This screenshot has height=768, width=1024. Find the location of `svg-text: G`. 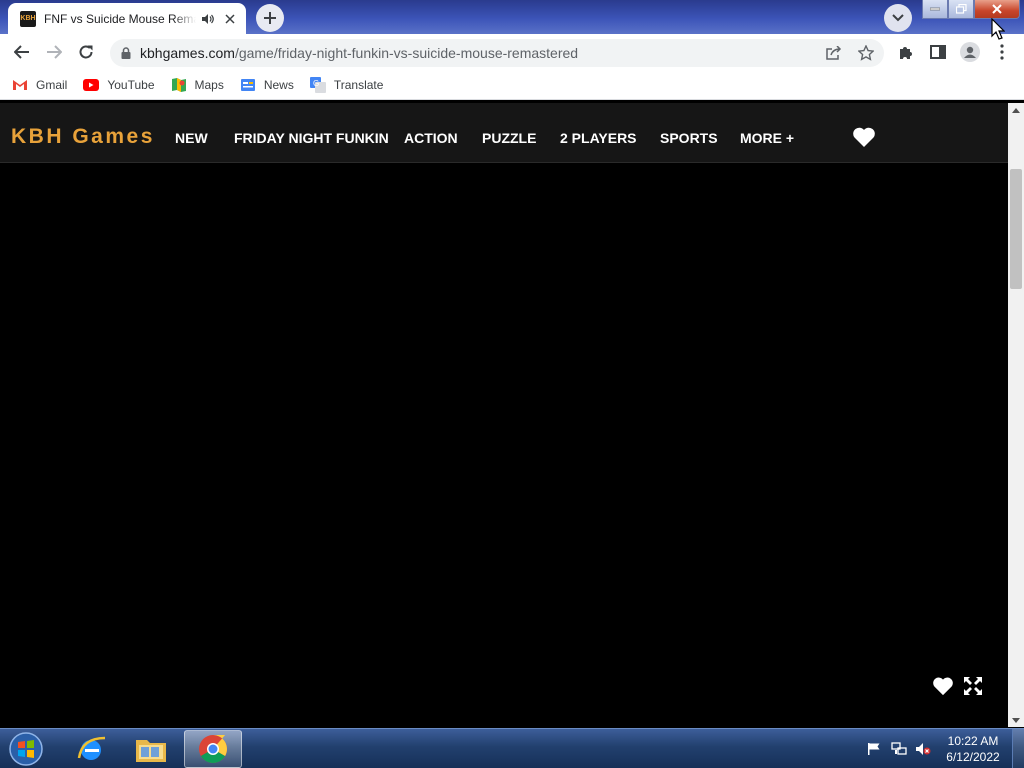

svg-text: G is located at coordinates (316, 83).